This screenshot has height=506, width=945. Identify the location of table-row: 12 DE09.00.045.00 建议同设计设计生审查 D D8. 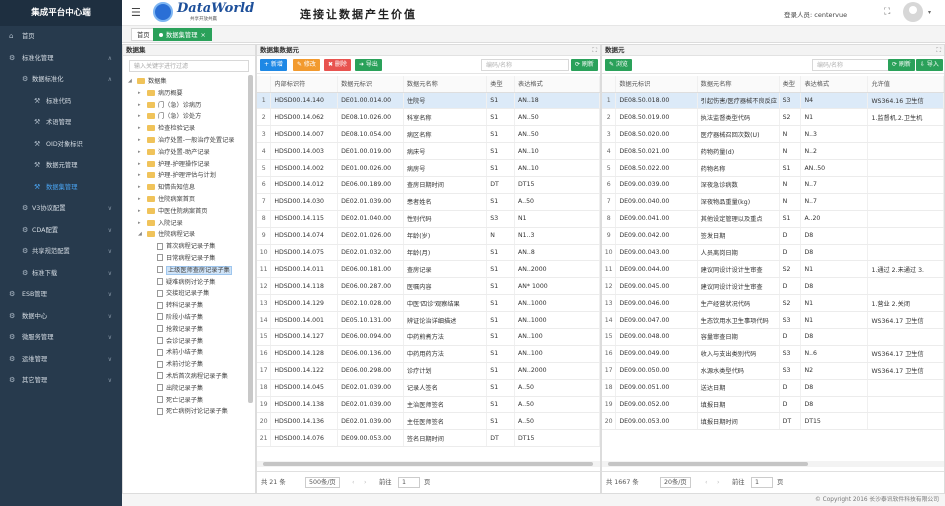
(773, 286).